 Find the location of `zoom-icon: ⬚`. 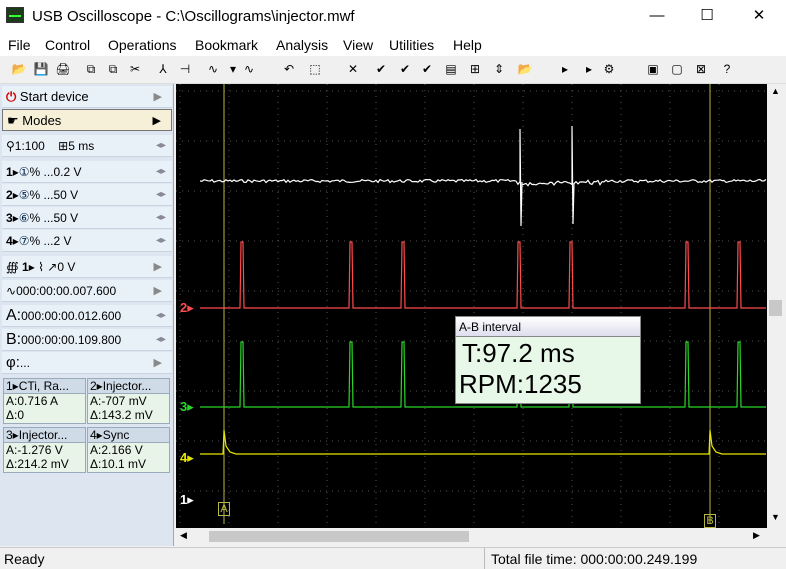

zoom-icon: ⬚ is located at coordinates (315, 69).